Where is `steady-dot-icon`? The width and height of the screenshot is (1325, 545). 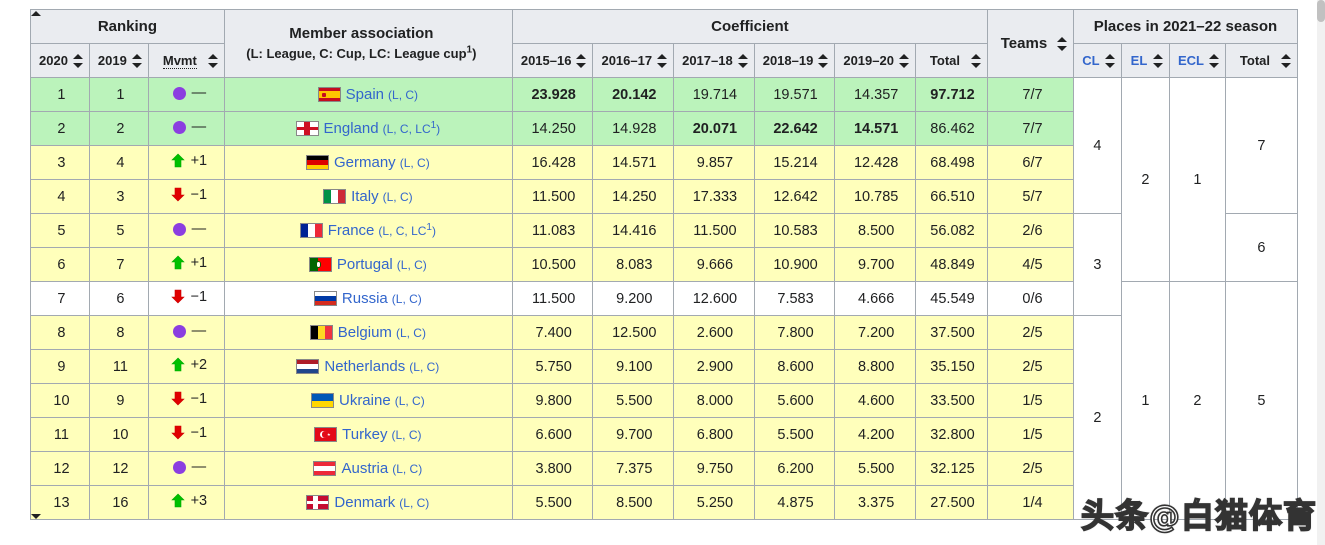 steady-dot-icon is located at coordinates (180, 331).